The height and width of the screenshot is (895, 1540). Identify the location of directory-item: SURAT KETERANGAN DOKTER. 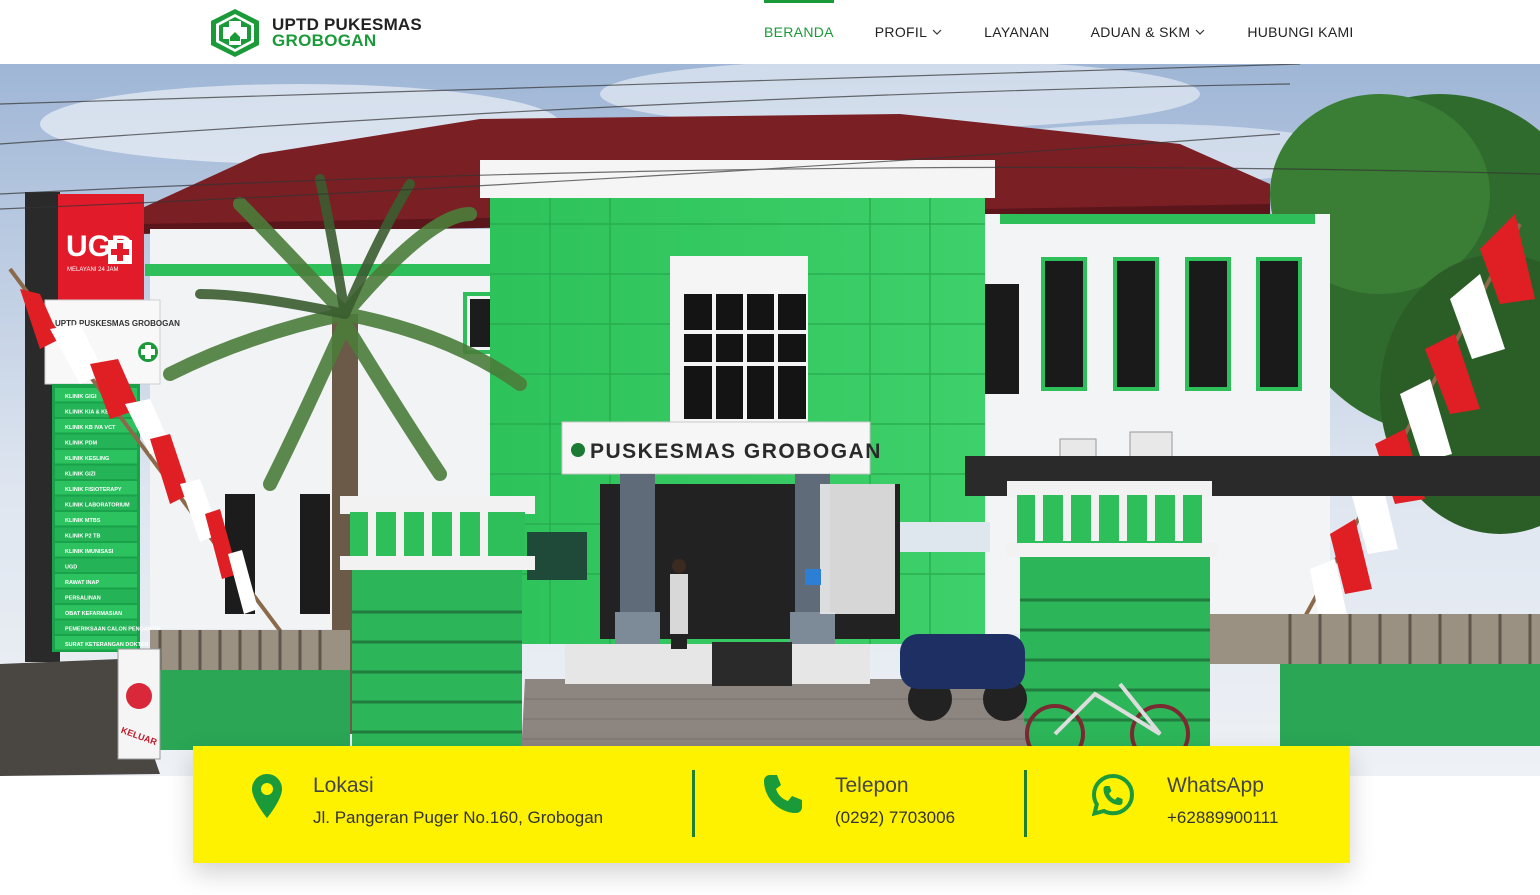
(107, 645).